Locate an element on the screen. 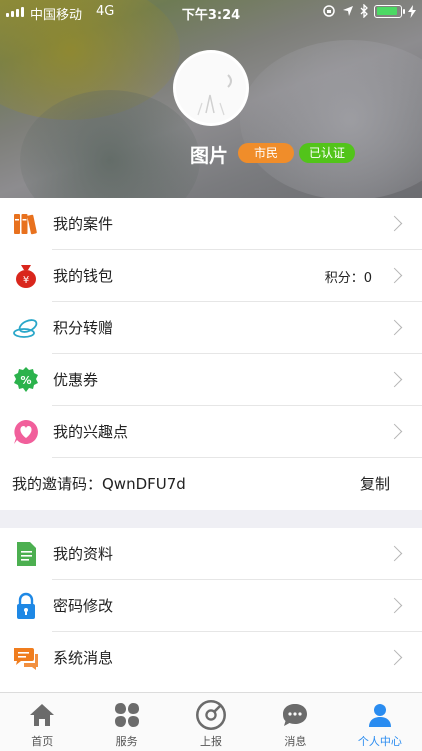 The width and height of the screenshot is (422, 751). invite-code-text: 我的邀请码：QwnDFU7d is located at coordinates (99, 484).